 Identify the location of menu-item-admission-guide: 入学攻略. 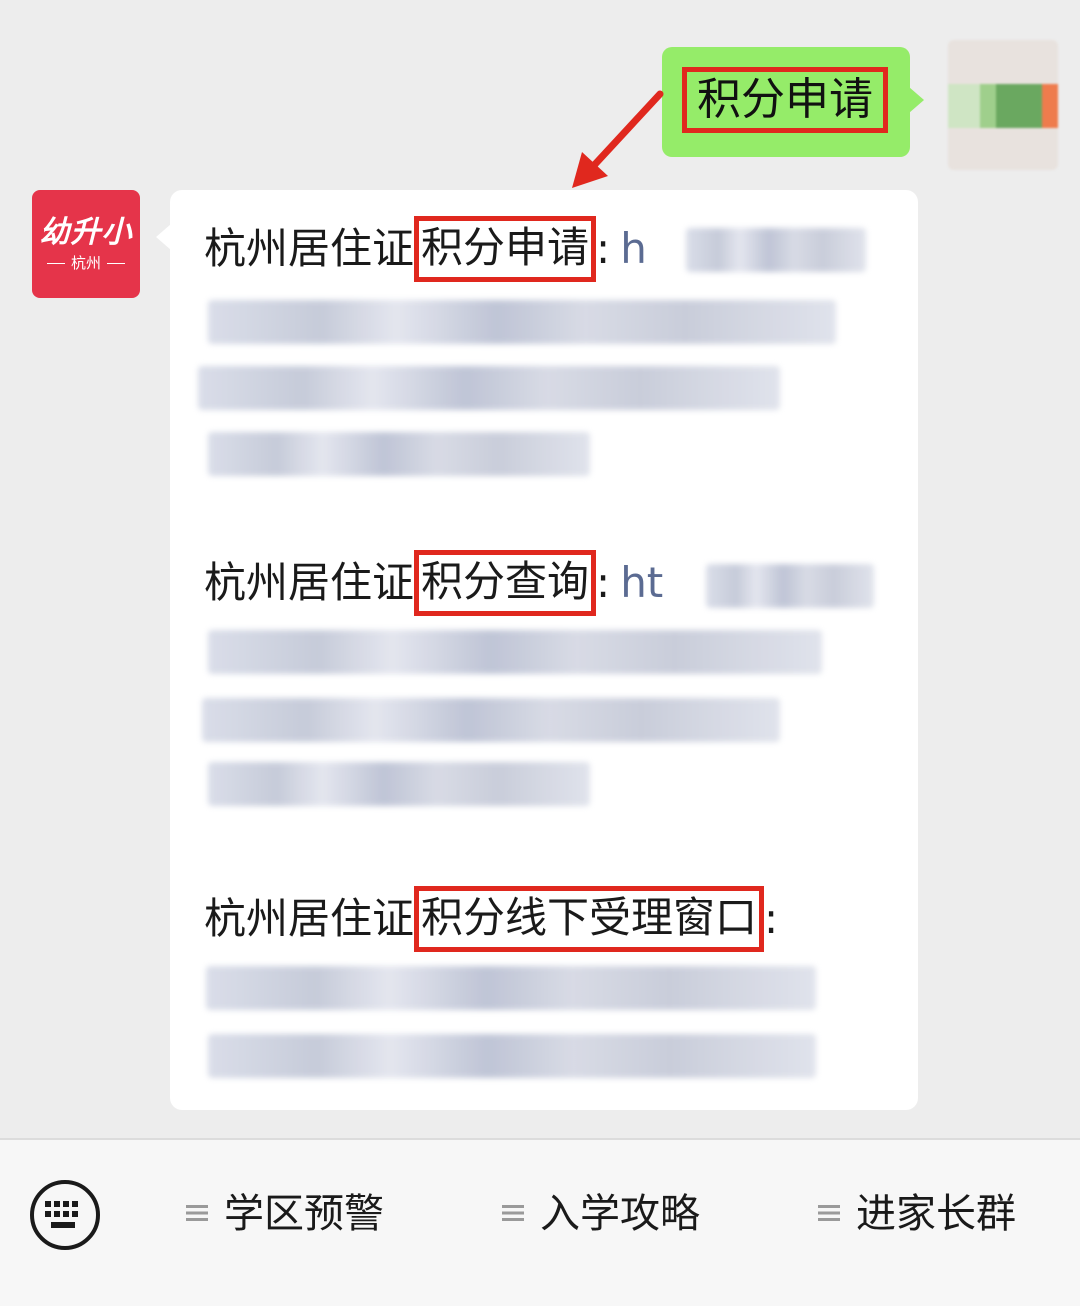
(601, 1214).